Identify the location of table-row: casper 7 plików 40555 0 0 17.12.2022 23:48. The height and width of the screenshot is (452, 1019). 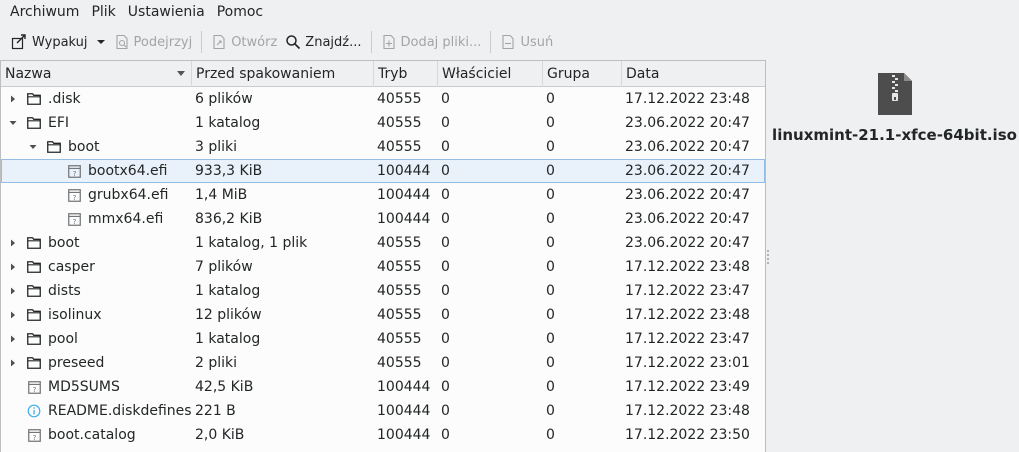
(383, 267).